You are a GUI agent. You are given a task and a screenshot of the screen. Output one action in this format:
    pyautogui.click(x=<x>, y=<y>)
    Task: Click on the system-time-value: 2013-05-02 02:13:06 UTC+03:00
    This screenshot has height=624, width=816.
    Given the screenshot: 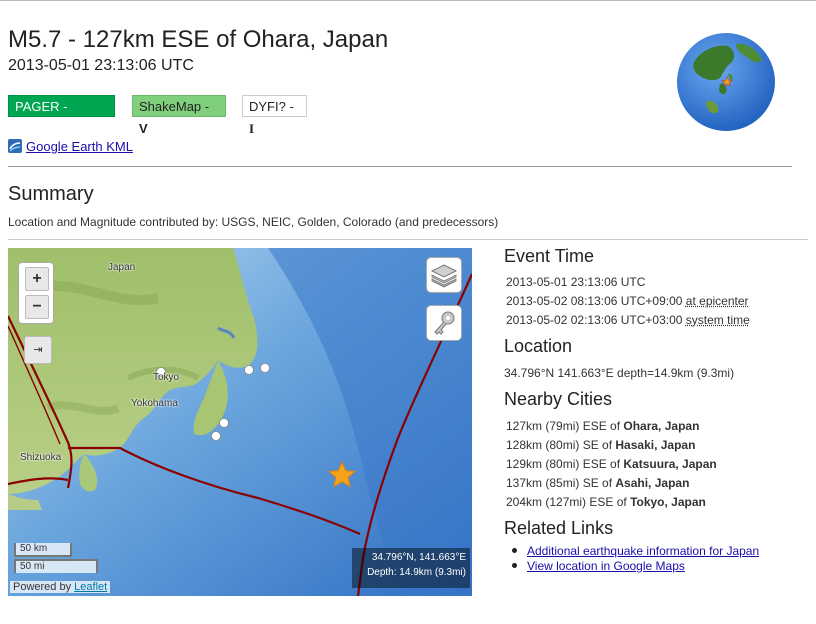 What is the action you would take?
    pyautogui.click(x=596, y=320)
    